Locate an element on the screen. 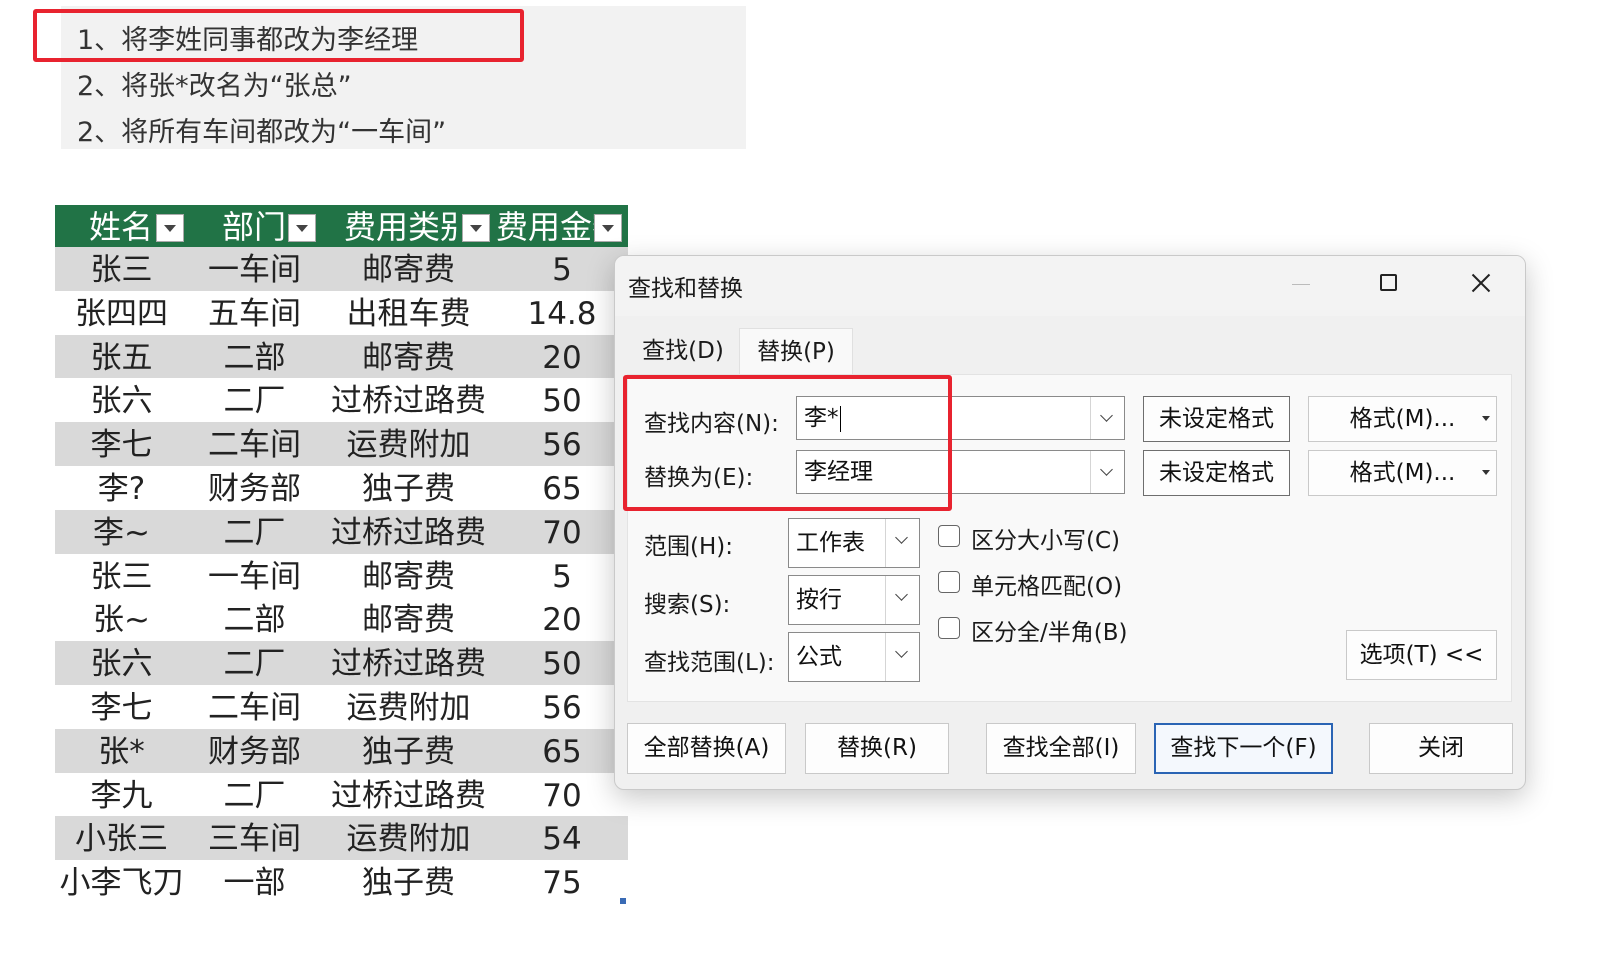 The height and width of the screenshot is (959, 1611). match-entire-cell-label: 单元格匹配(O) is located at coordinates (1046, 584).